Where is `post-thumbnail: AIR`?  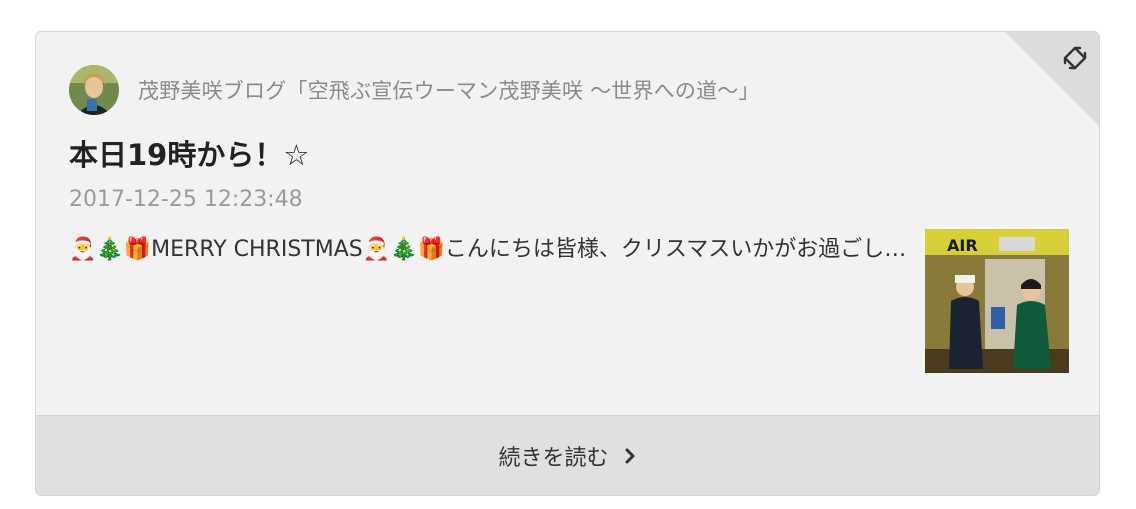 post-thumbnail: AIR is located at coordinates (997, 301).